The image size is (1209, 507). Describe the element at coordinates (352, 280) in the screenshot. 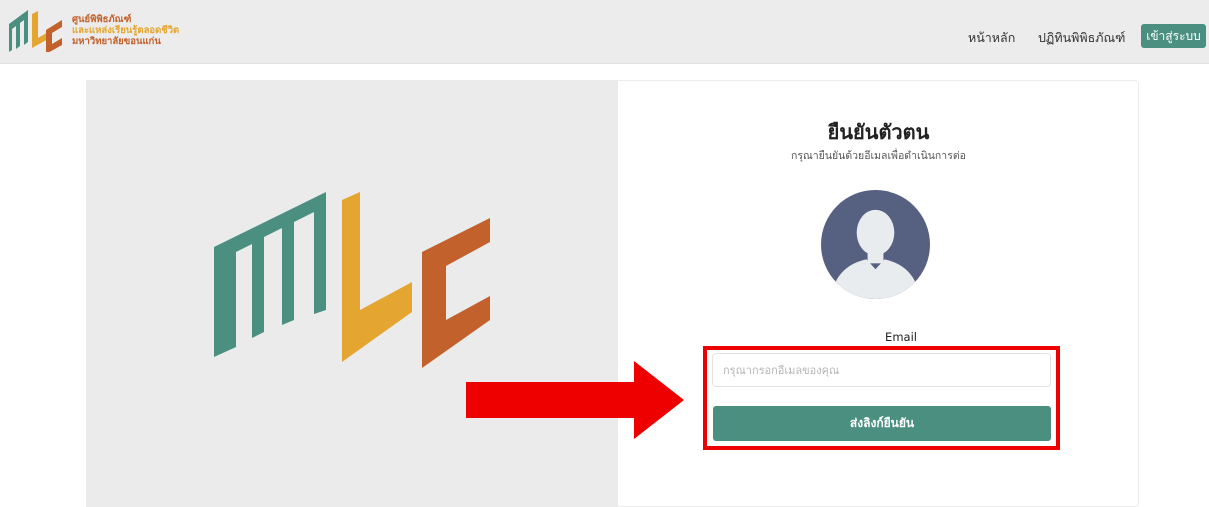

I see `mlc-large-logo-icon` at that location.